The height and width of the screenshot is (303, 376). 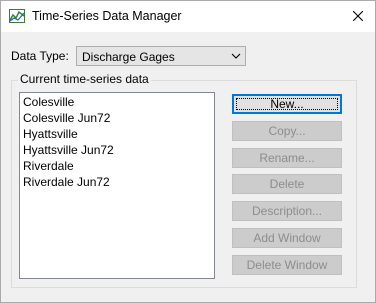 I want to click on title-bar: Time-Series Data Manager, so click(x=188, y=16).